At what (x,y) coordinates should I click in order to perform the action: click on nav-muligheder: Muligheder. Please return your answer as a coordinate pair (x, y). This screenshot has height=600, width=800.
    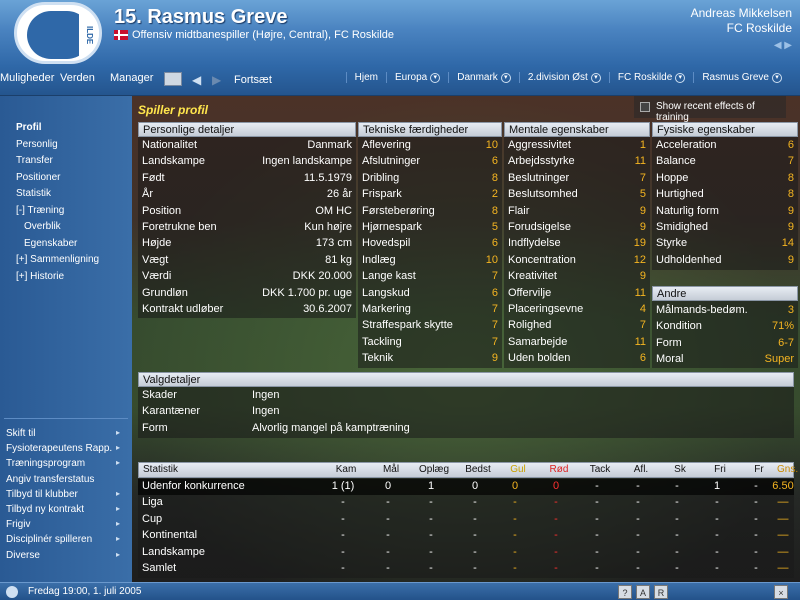
    Looking at the image, I should click on (27, 78).